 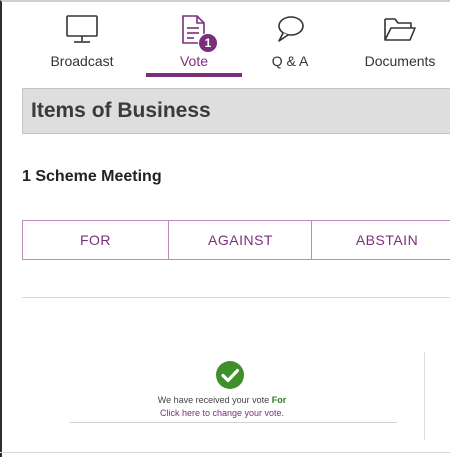 I want to click on tab-broadcast-label: Broadcast, so click(x=82, y=61).